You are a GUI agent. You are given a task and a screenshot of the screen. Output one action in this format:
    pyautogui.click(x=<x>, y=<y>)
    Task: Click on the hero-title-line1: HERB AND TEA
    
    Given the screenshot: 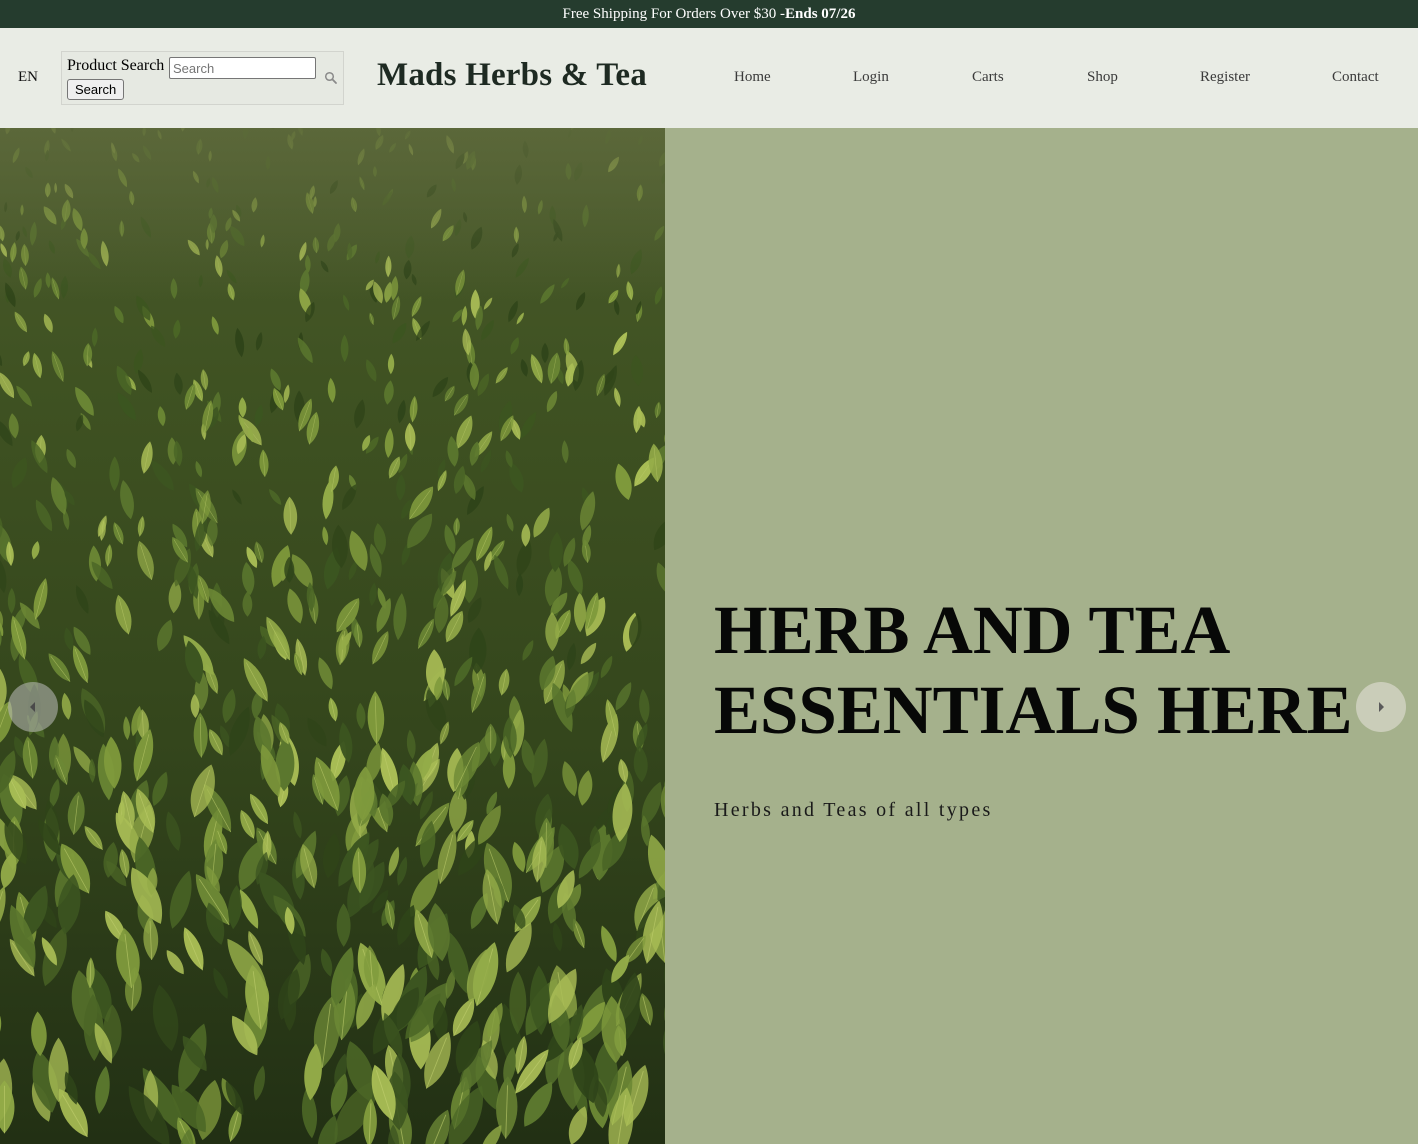 What is the action you would take?
    pyautogui.click(x=972, y=630)
    